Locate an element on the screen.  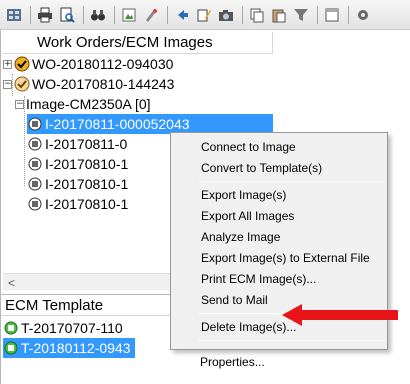
menu-item-analyze-image: Analyze Image is located at coordinates (240, 237).